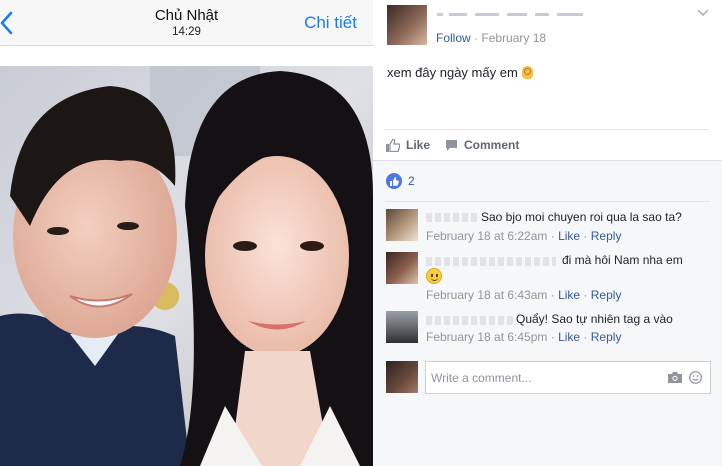  I want to click on like-reaction-icon, so click(394, 181).